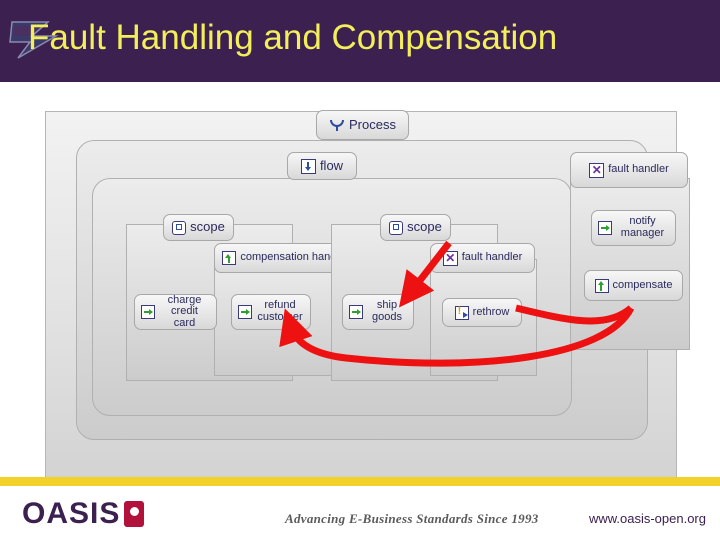  What do you see at coordinates (491, 312) in the screenshot?
I see `node-rethrow-label: rethrow` at bounding box center [491, 312].